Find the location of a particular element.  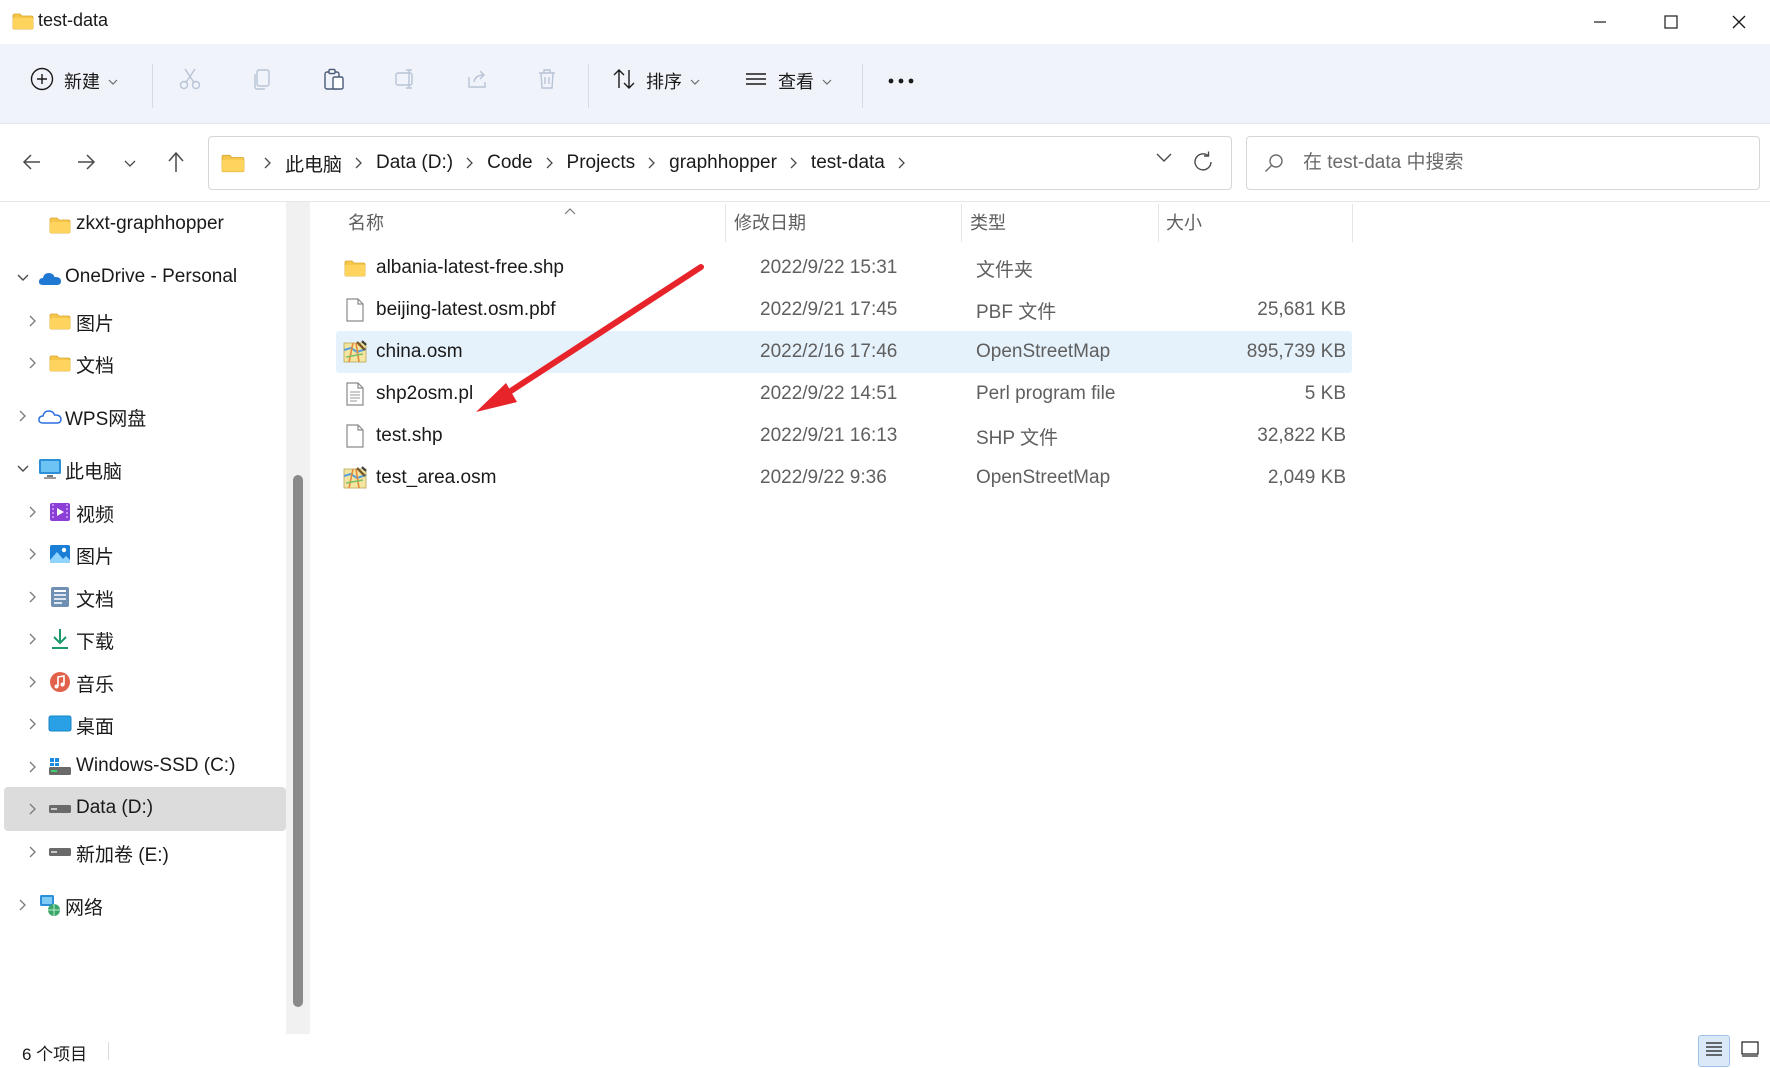

rename-icon is located at coordinates (406, 81).